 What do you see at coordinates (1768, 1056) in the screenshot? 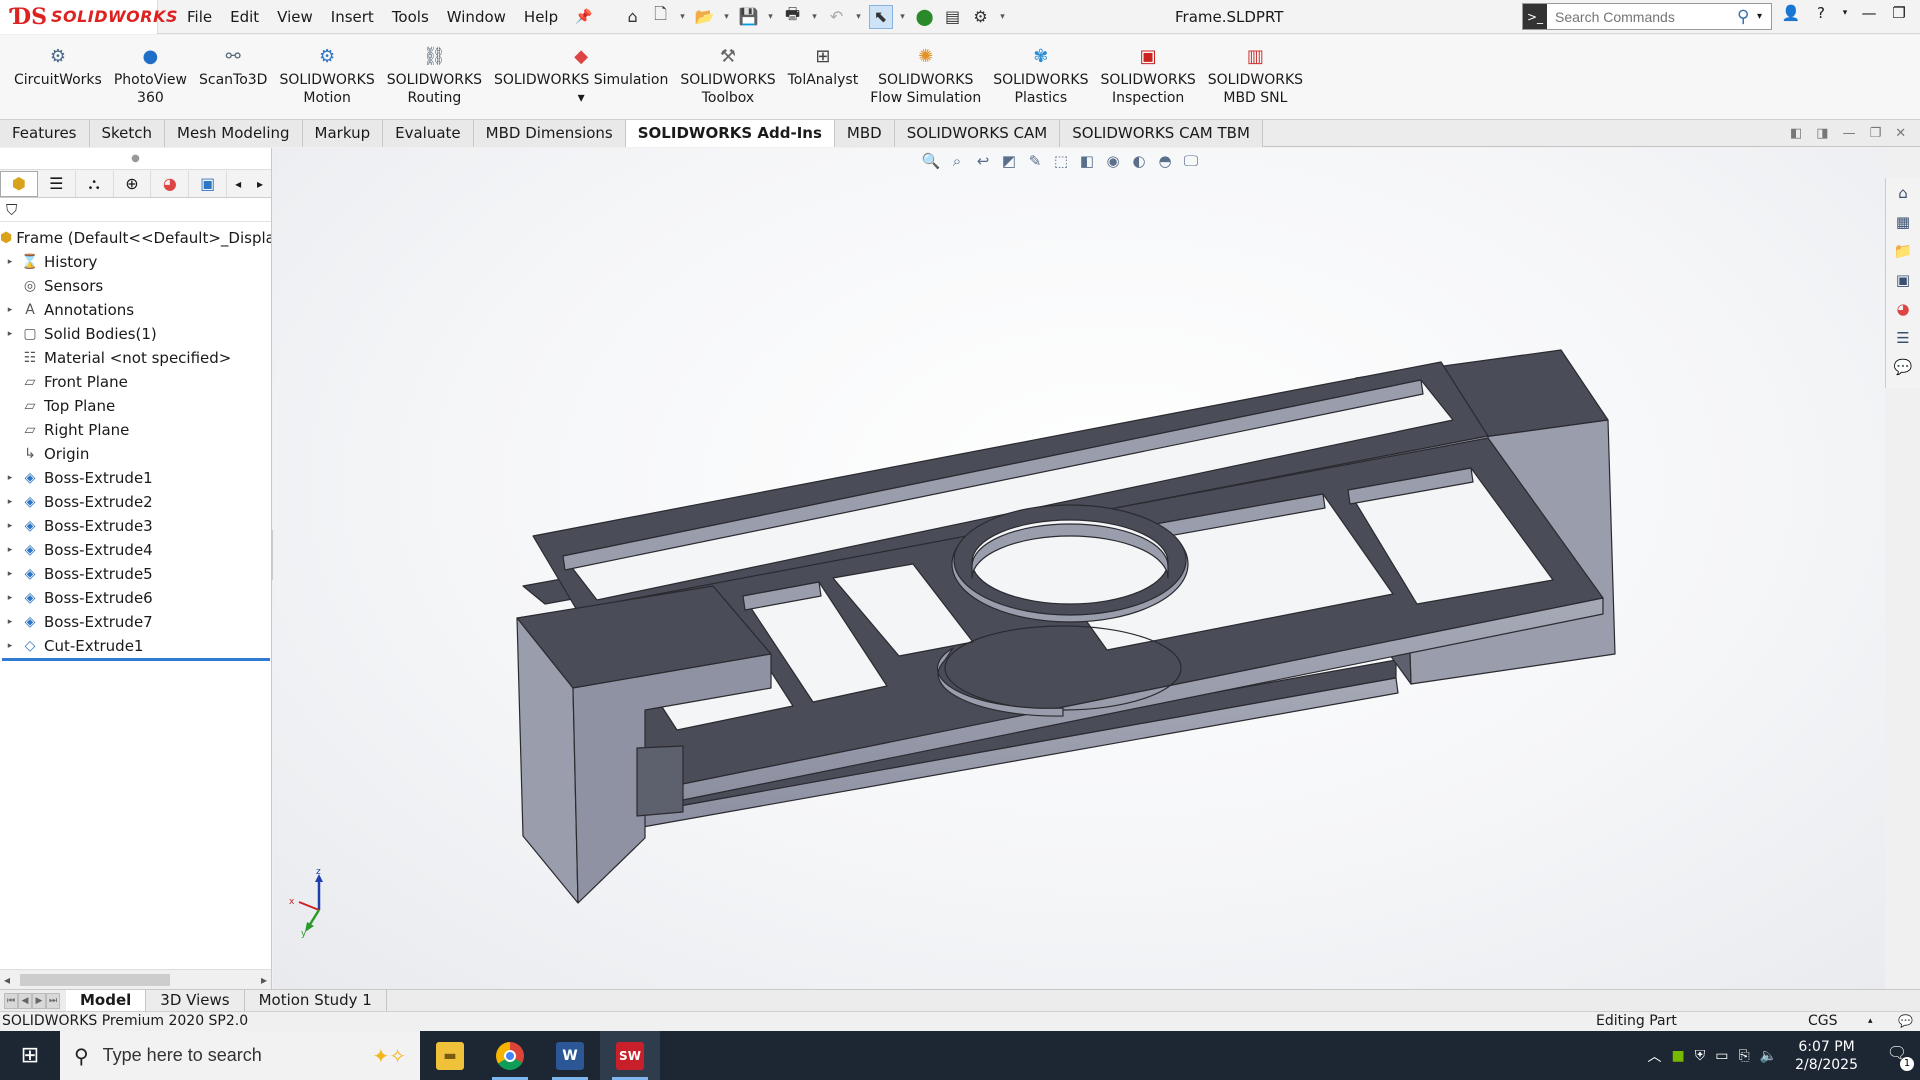
I see `volume-icon: 🔈` at bounding box center [1768, 1056].